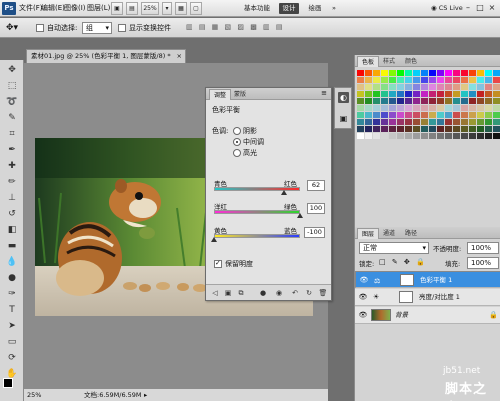 The height and width of the screenshot is (401, 500). I want to click on status-zoom: 25%, so click(34, 395).